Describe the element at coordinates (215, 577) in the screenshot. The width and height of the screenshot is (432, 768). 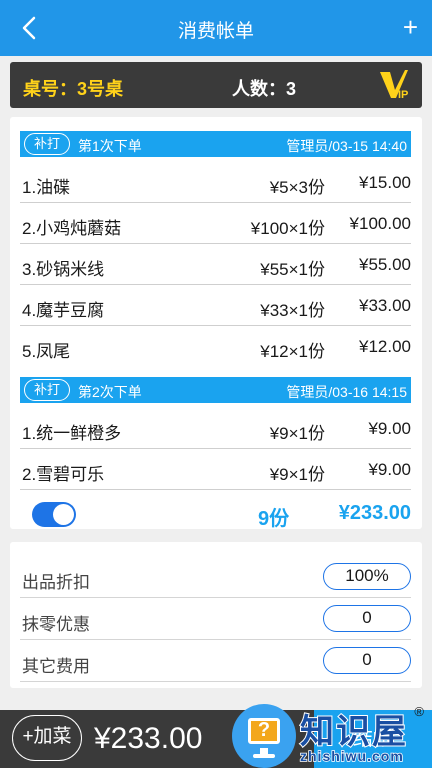
I see `fee-row-discount: 出品折扣 100%` at that location.